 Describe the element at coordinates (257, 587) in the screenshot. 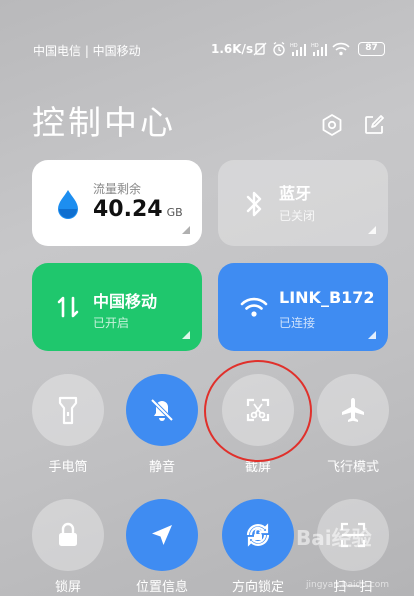

I see `rotation-lock-label: 方向锁定` at that location.